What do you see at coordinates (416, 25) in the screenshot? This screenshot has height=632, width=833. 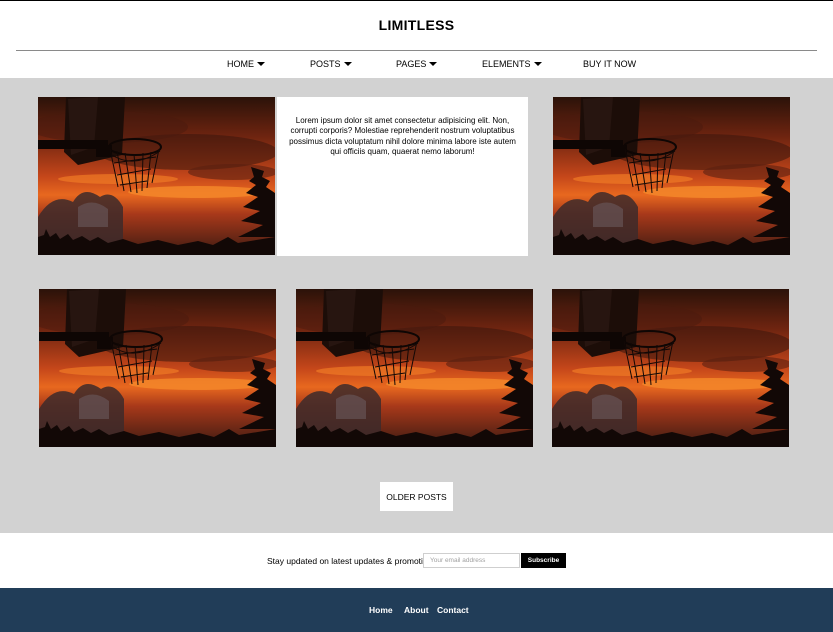 I see `site-title: LIMITLESS` at bounding box center [416, 25].